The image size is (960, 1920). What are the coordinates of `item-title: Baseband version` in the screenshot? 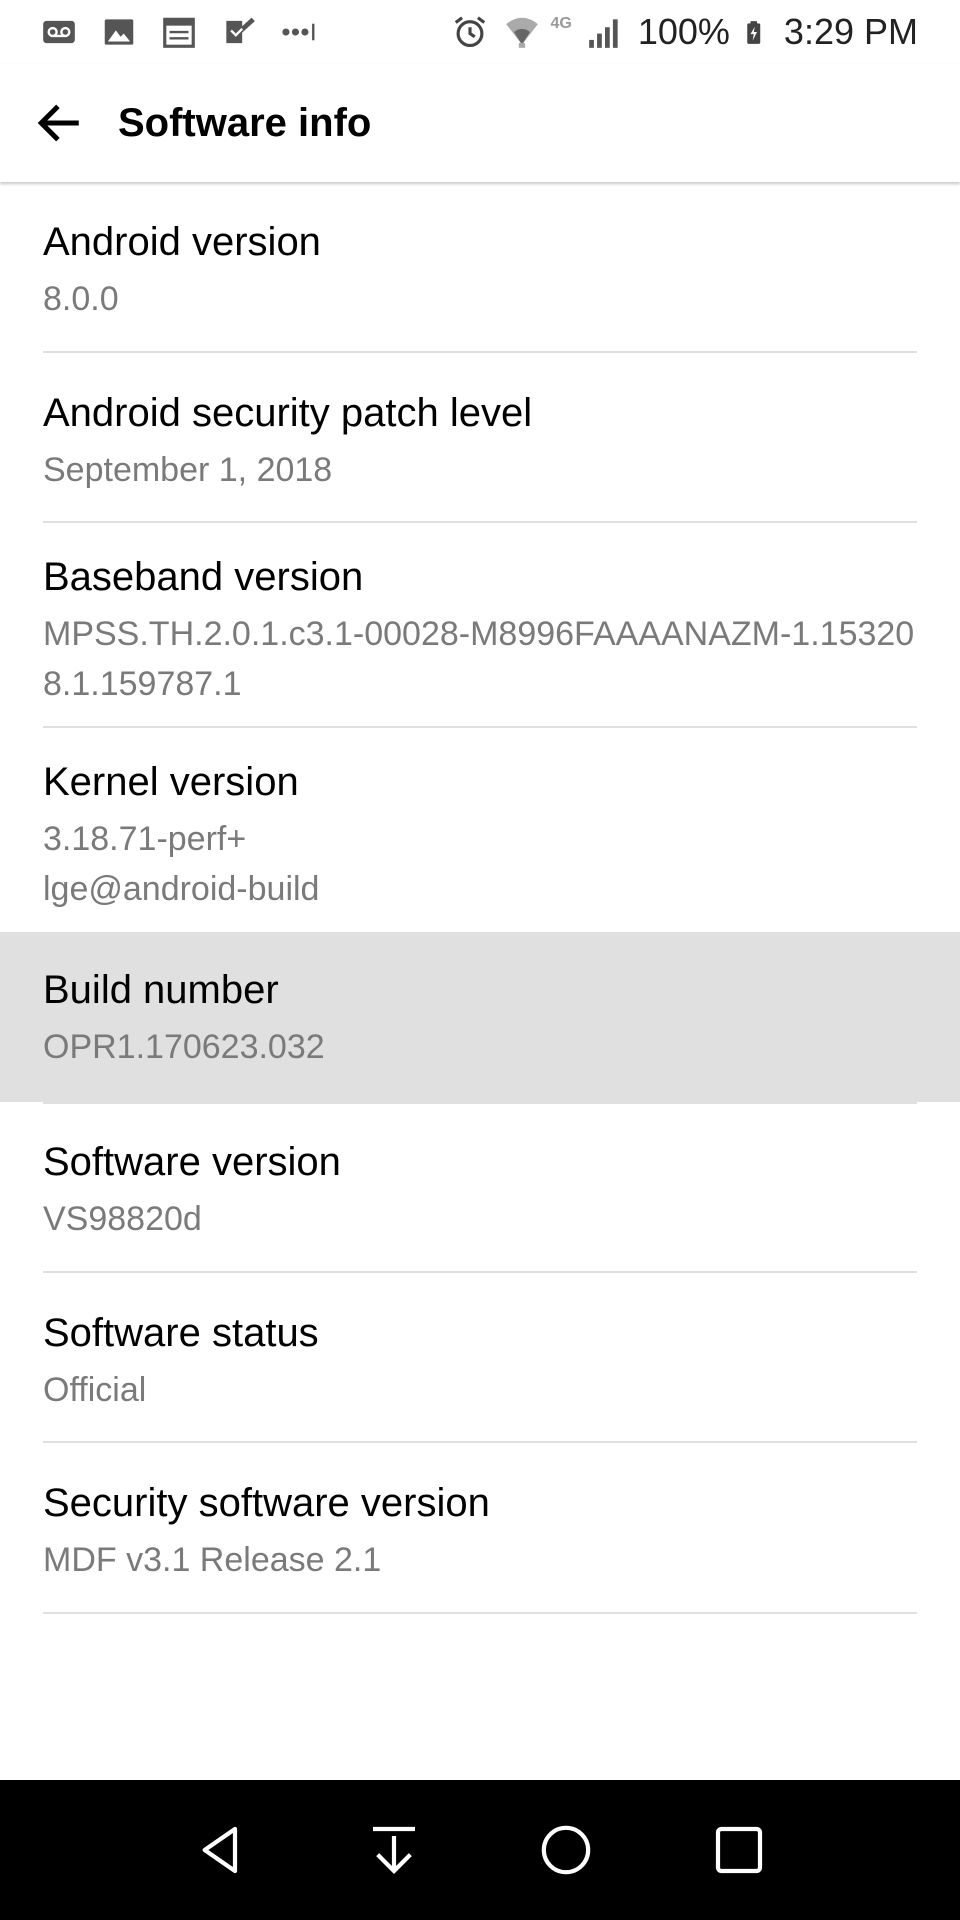 It's located at (203, 577).